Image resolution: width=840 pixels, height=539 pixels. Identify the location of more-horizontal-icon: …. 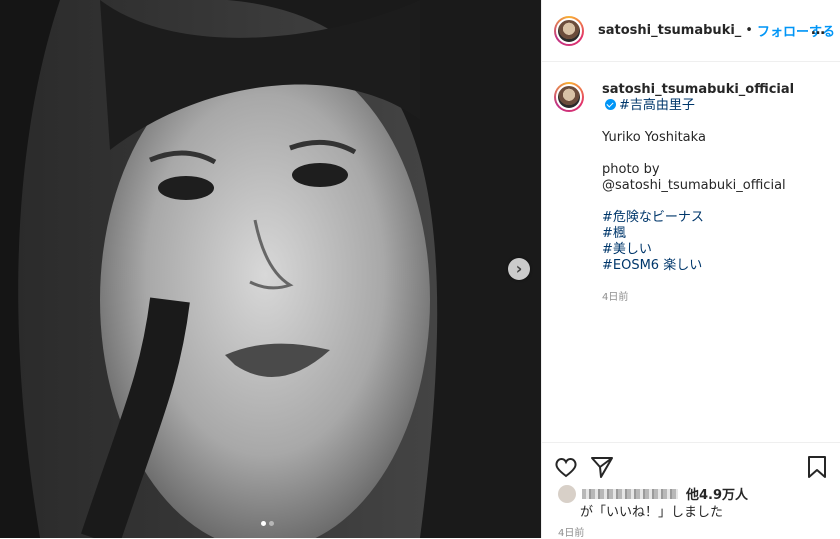
(818, 30).